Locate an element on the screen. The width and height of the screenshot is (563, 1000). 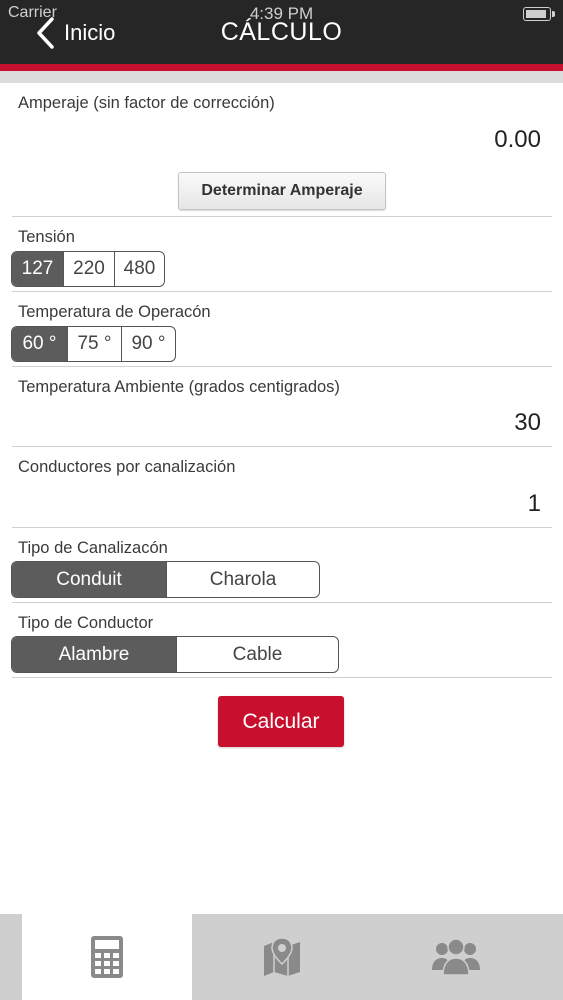
calculator-icon is located at coordinates (107, 957).